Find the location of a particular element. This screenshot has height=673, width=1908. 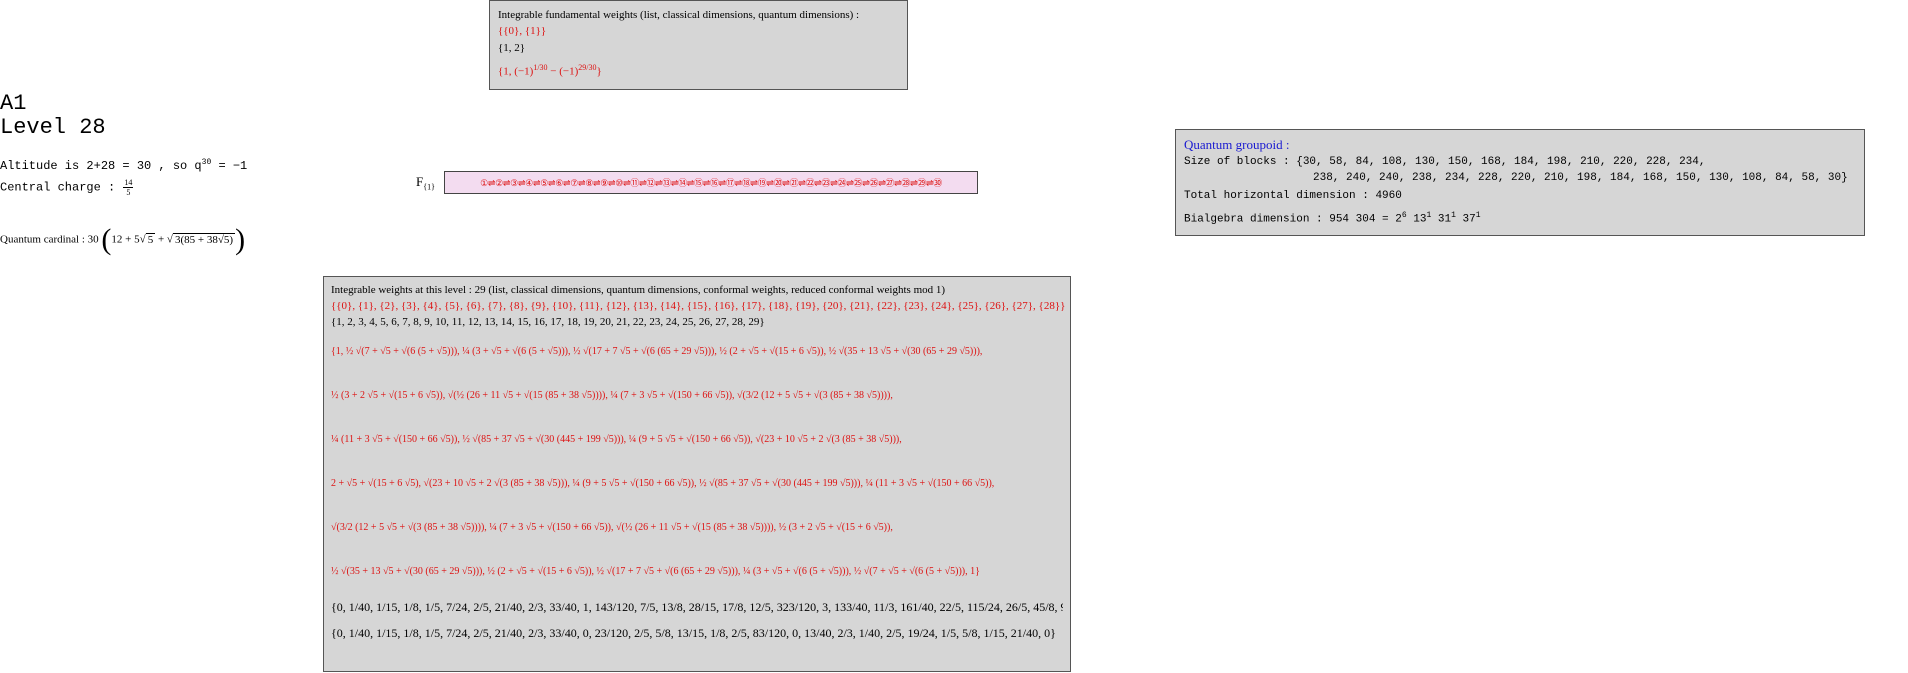

algebra-title: A1 is located at coordinates (13, 103).